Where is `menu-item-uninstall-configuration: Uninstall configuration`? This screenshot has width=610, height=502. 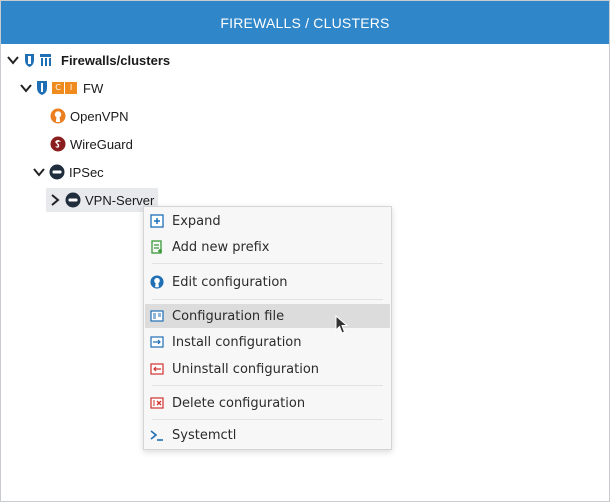
menu-item-uninstall-configuration: Uninstall configuration is located at coordinates (267, 369).